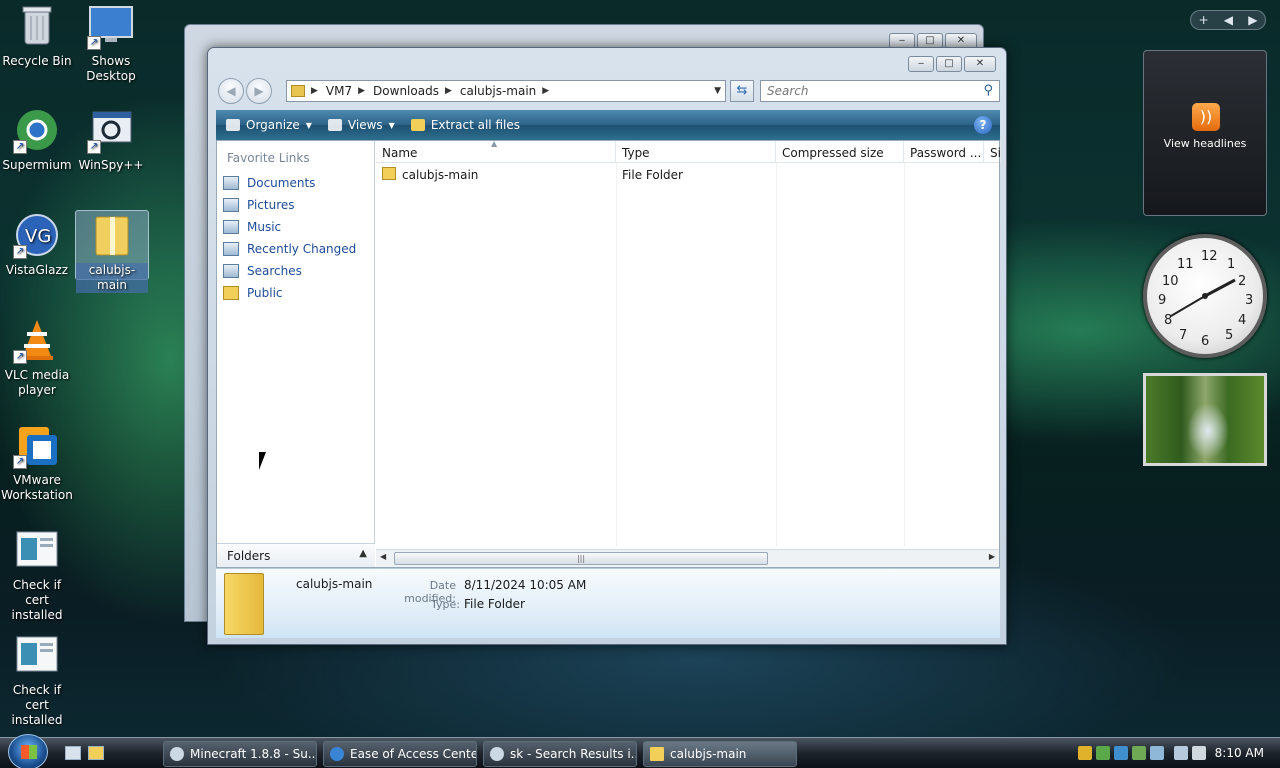  What do you see at coordinates (988, 90) in the screenshot?
I see `search-icon: ⚲` at bounding box center [988, 90].